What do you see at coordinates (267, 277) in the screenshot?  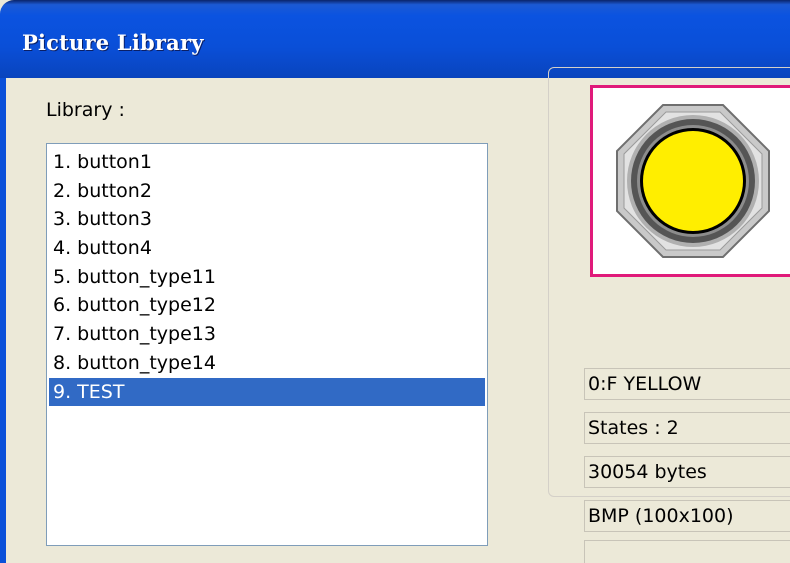 I see `list-item: 5. button_type11` at bounding box center [267, 277].